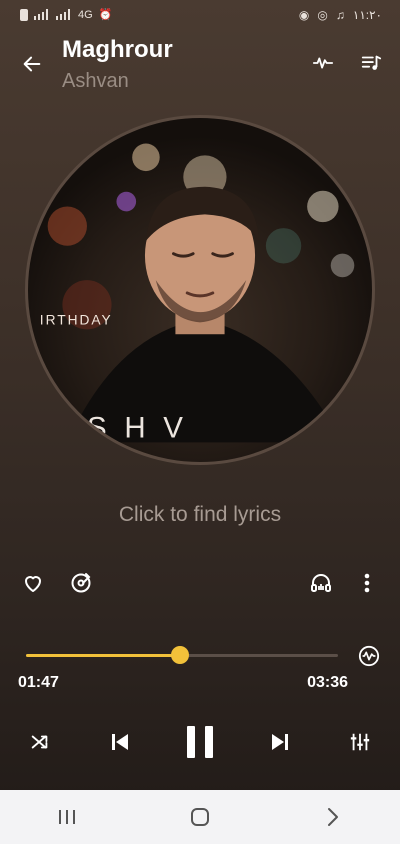 The image size is (400, 844). I want to click on shuffle-icon, so click(40, 742).